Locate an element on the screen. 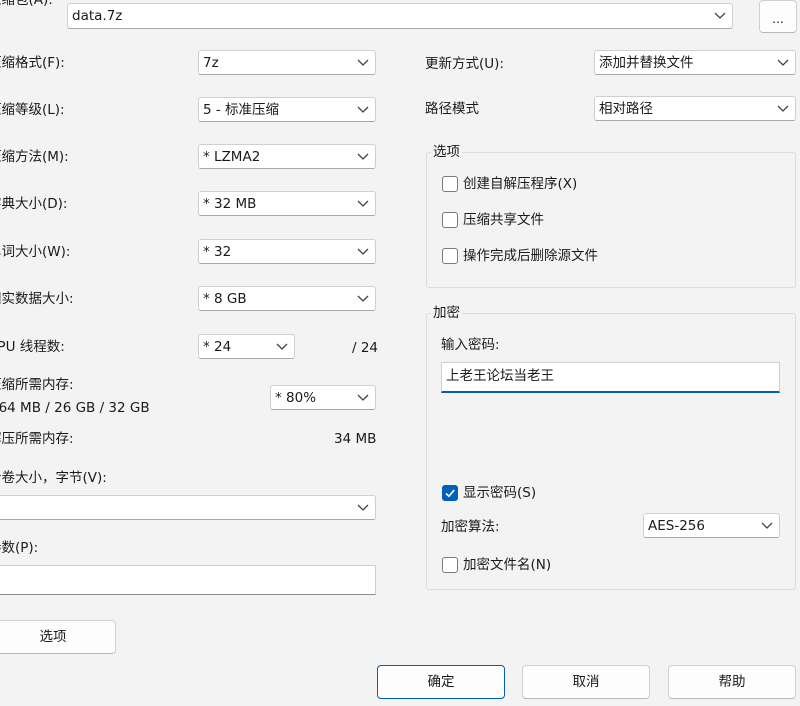  checkmark-icon is located at coordinates (450, 493).